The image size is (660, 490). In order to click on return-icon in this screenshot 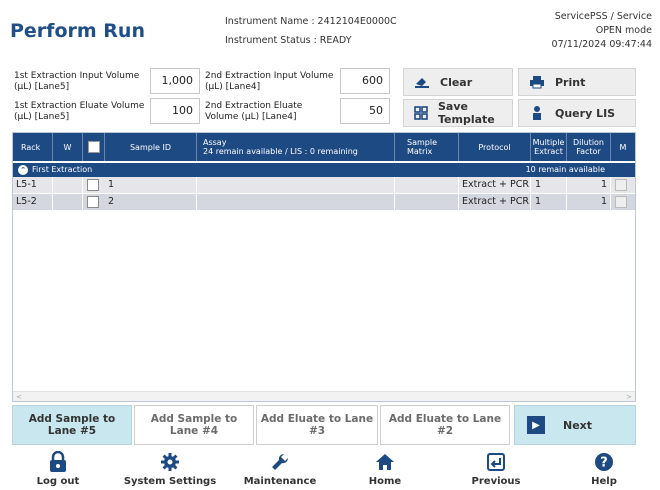, I will do `click(496, 462)`.